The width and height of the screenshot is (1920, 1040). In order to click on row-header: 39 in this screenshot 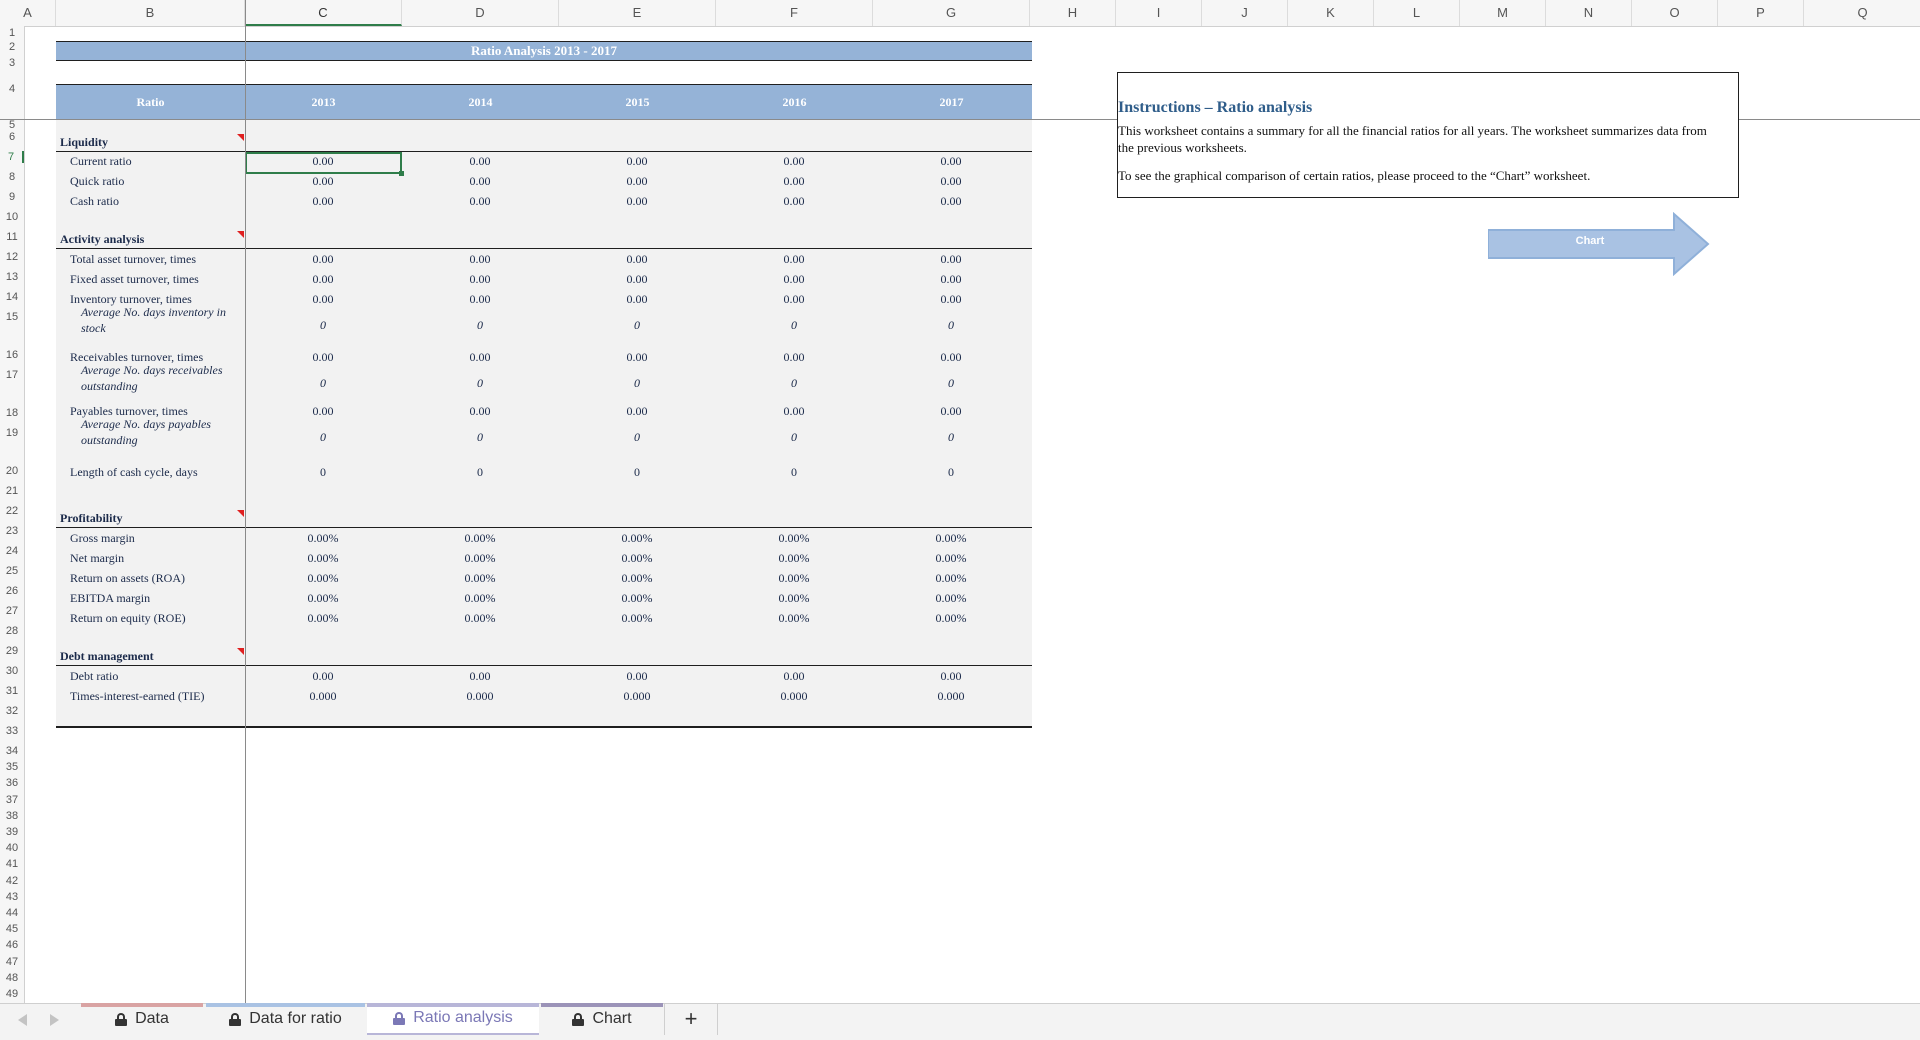, I will do `click(12, 832)`.